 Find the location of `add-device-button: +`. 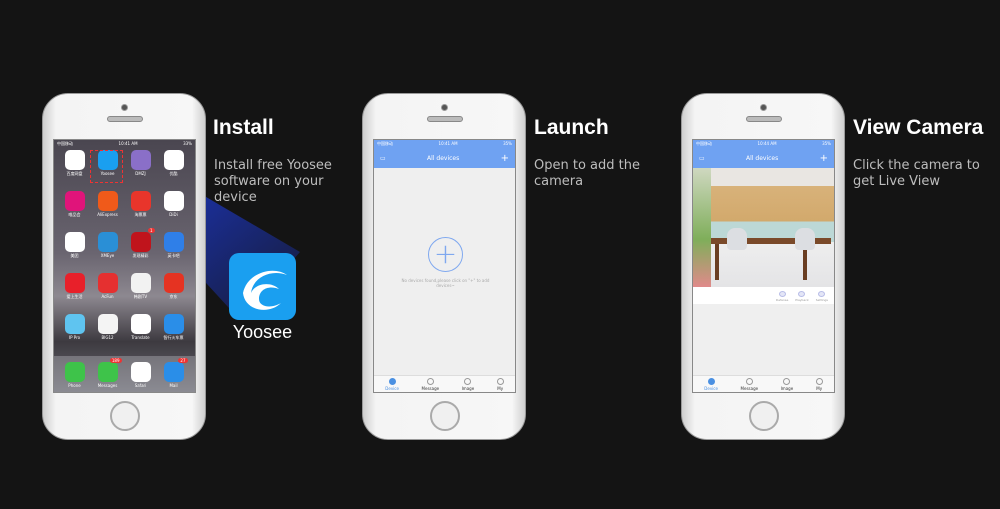

add-device-button: + is located at coordinates (445, 254).